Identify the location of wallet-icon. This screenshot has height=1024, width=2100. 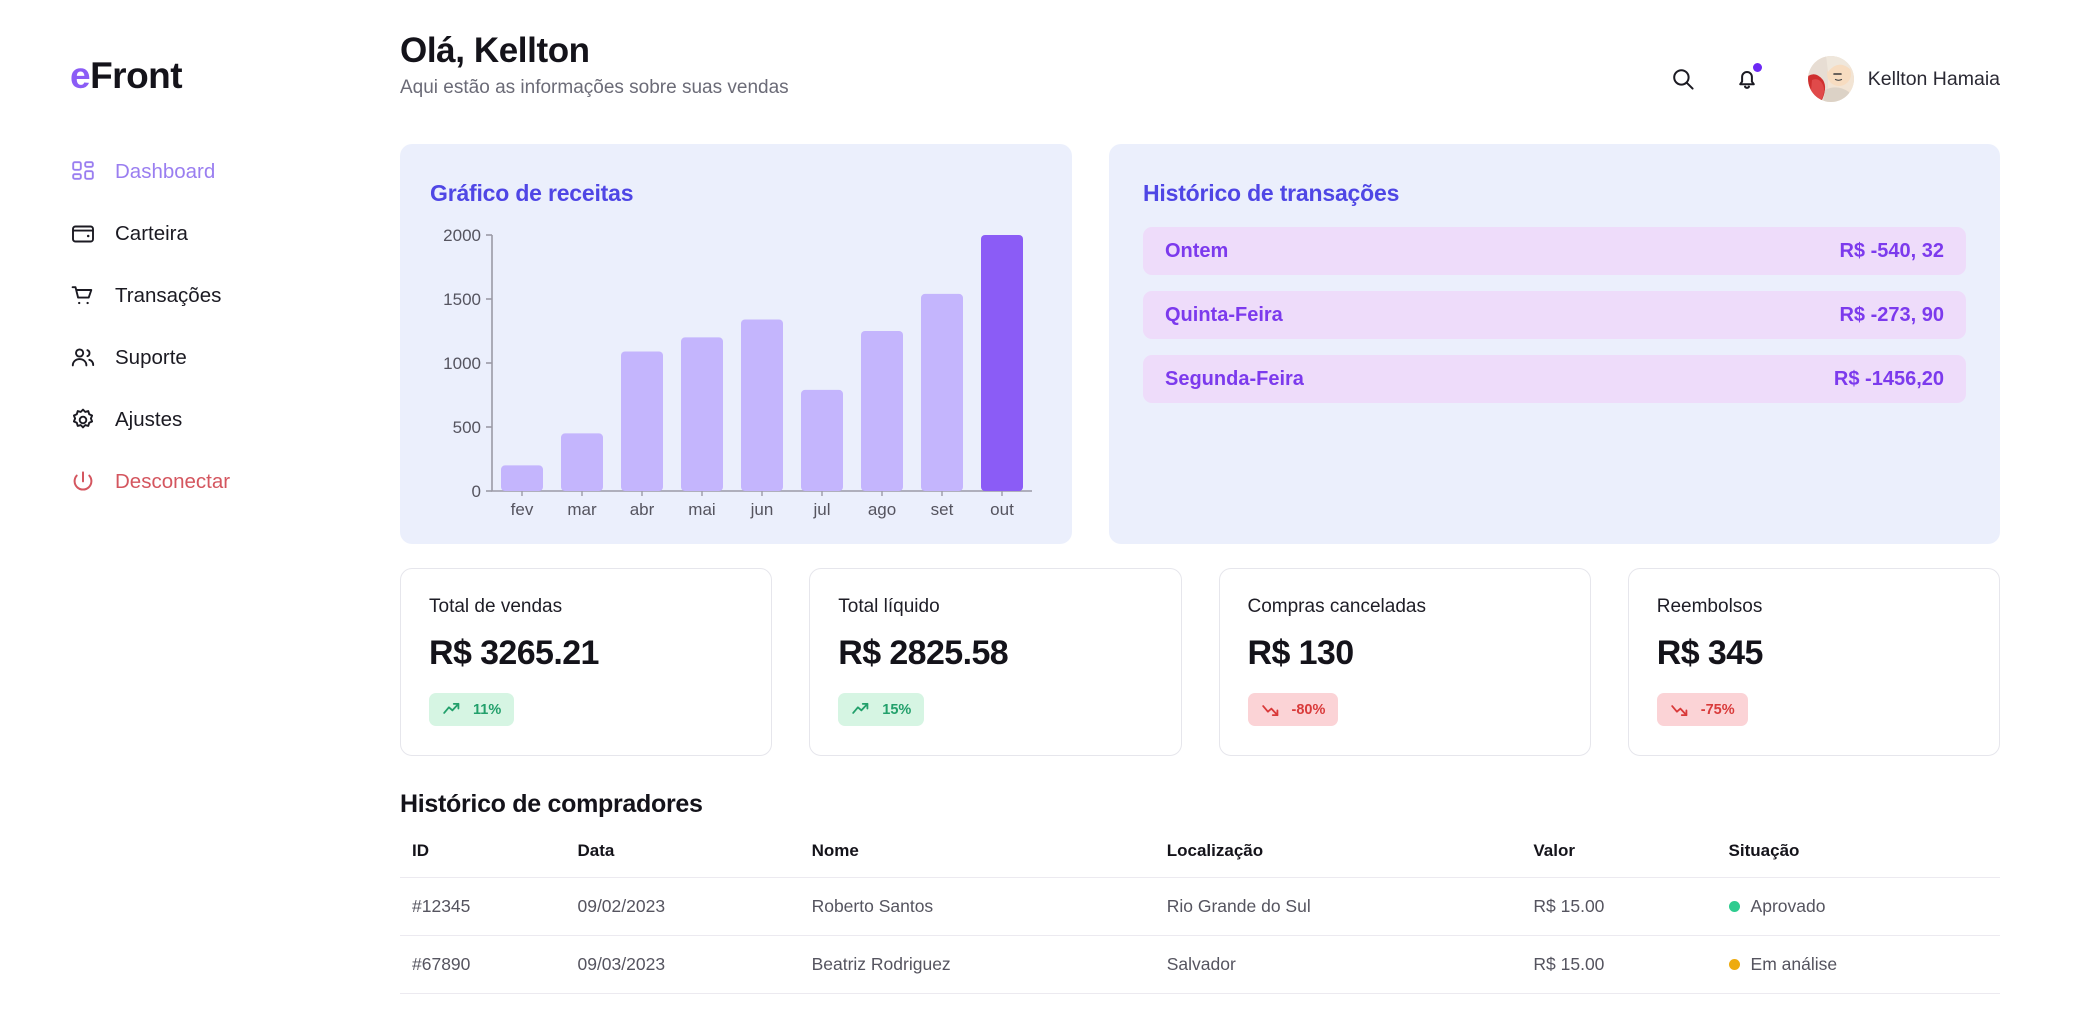
(83, 234).